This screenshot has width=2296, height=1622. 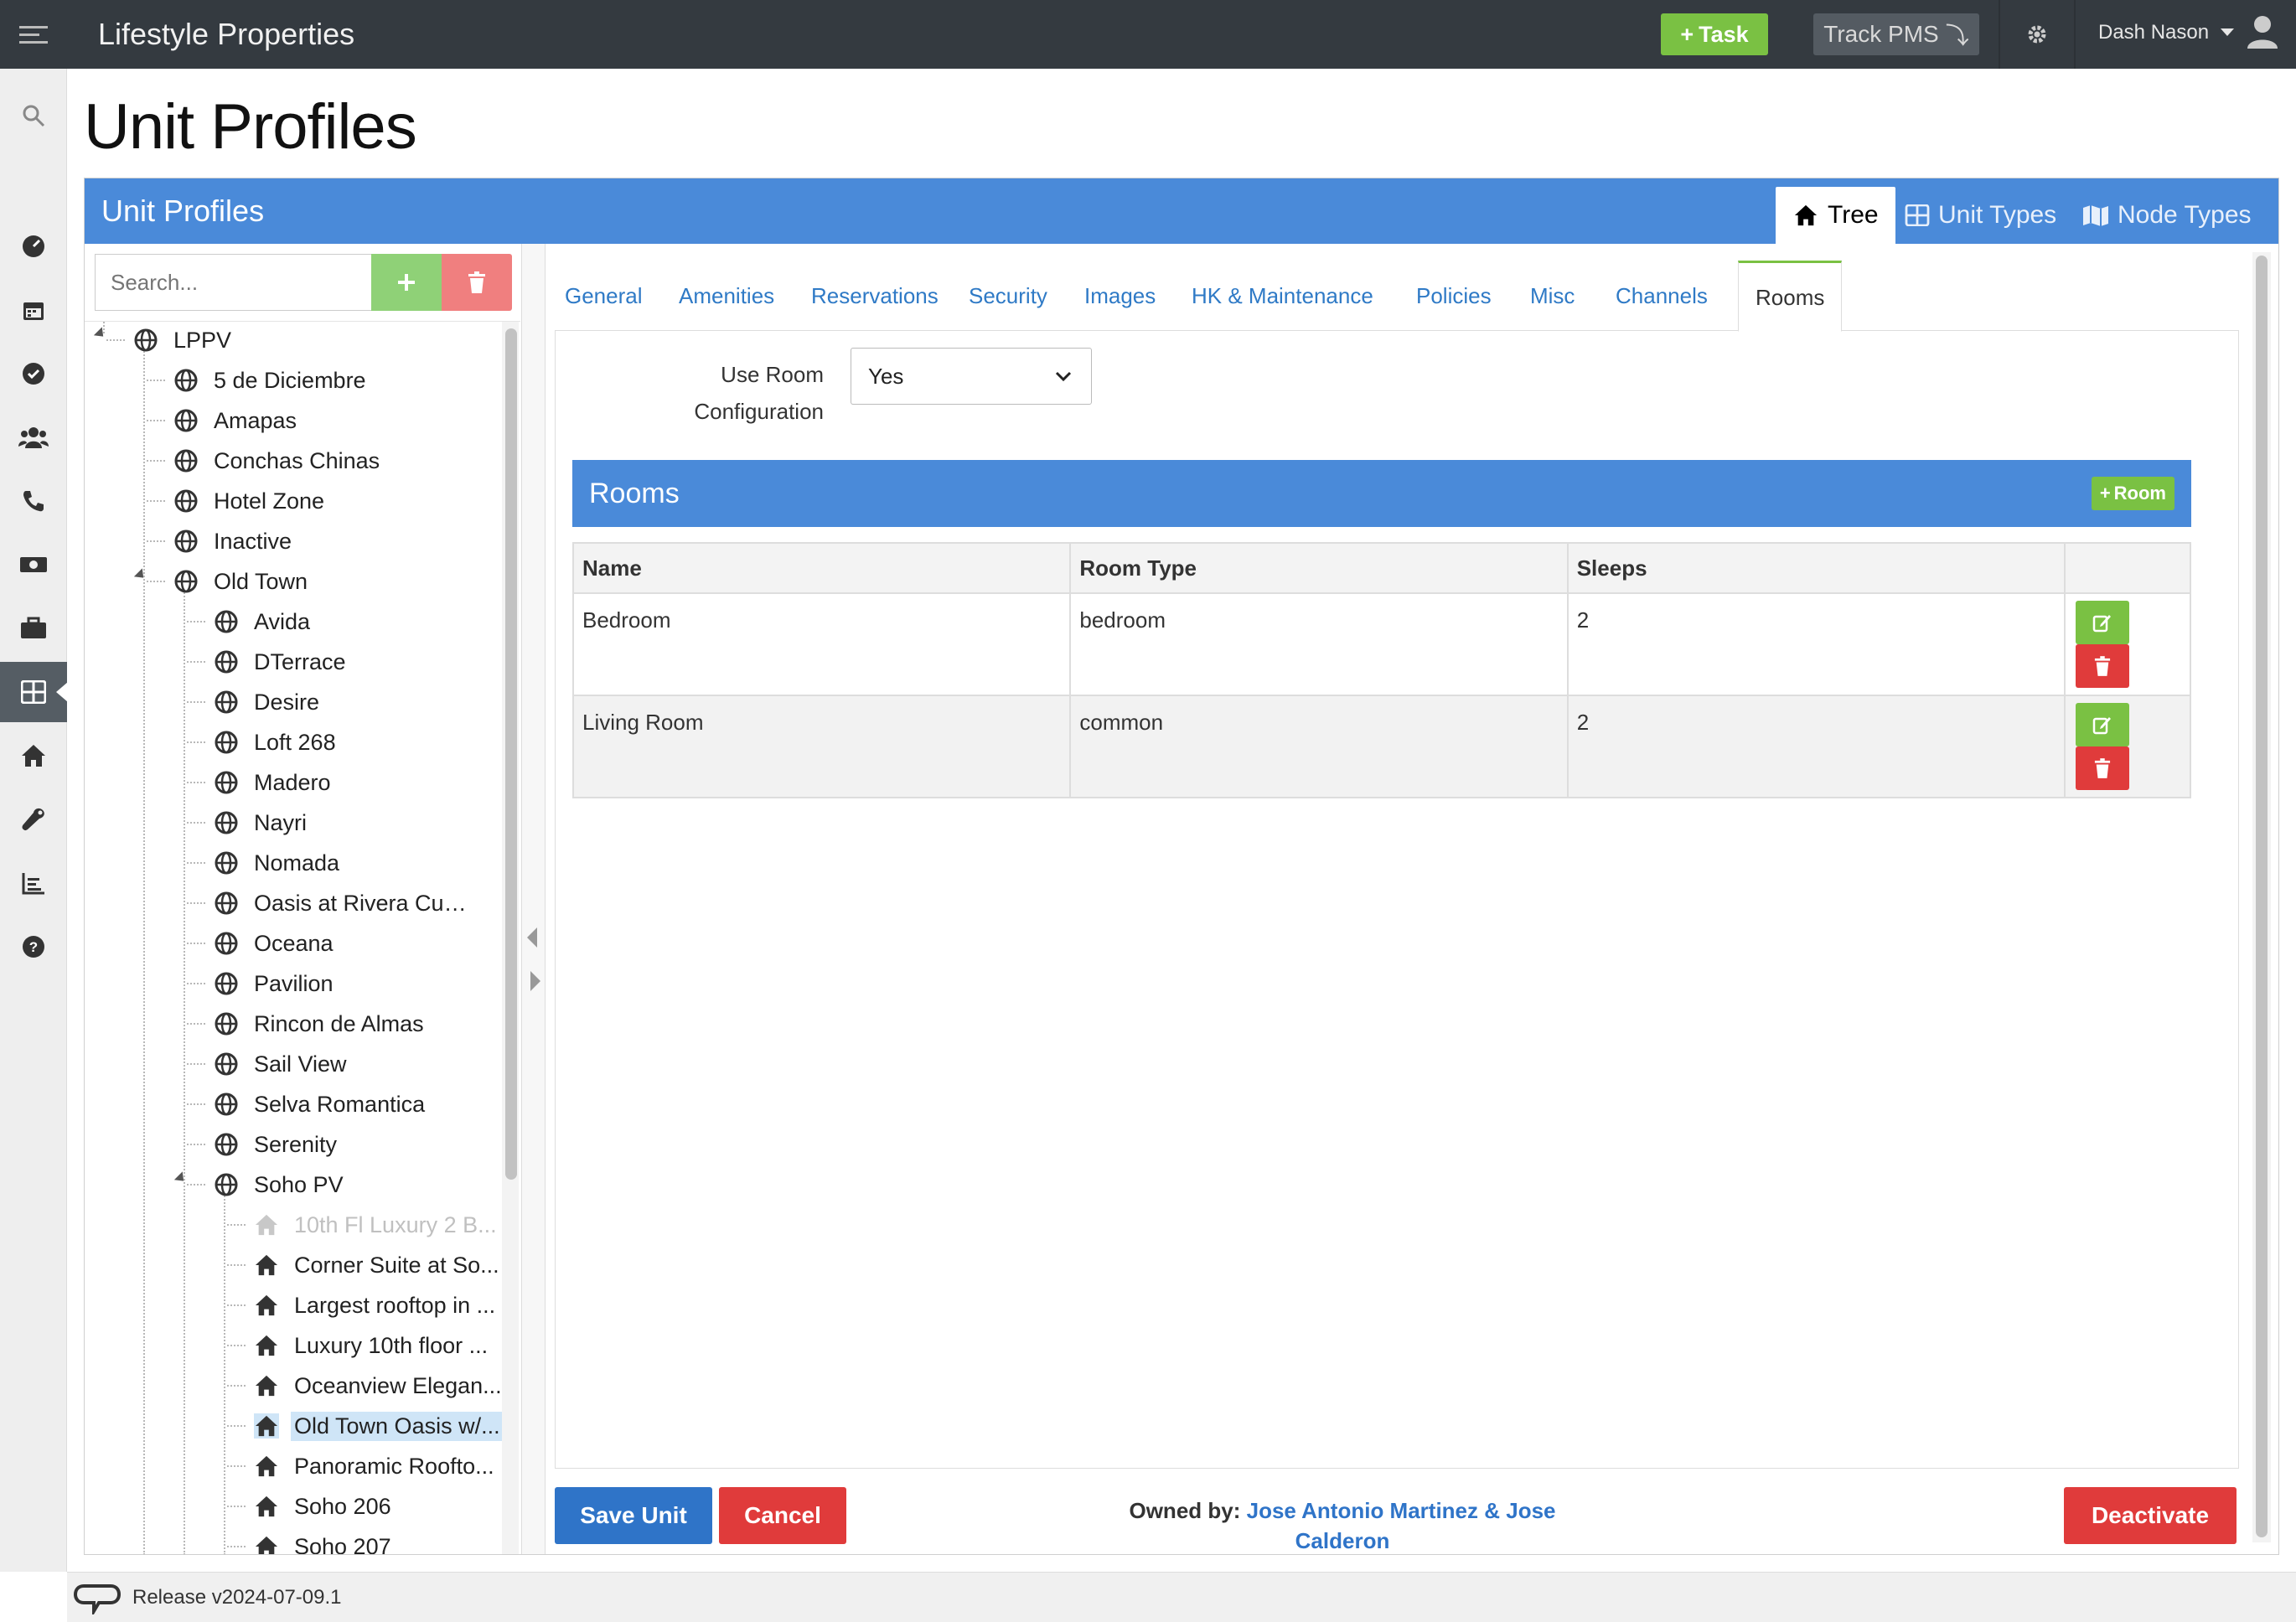 I want to click on tree-node: Nayri, so click(x=249, y=822).